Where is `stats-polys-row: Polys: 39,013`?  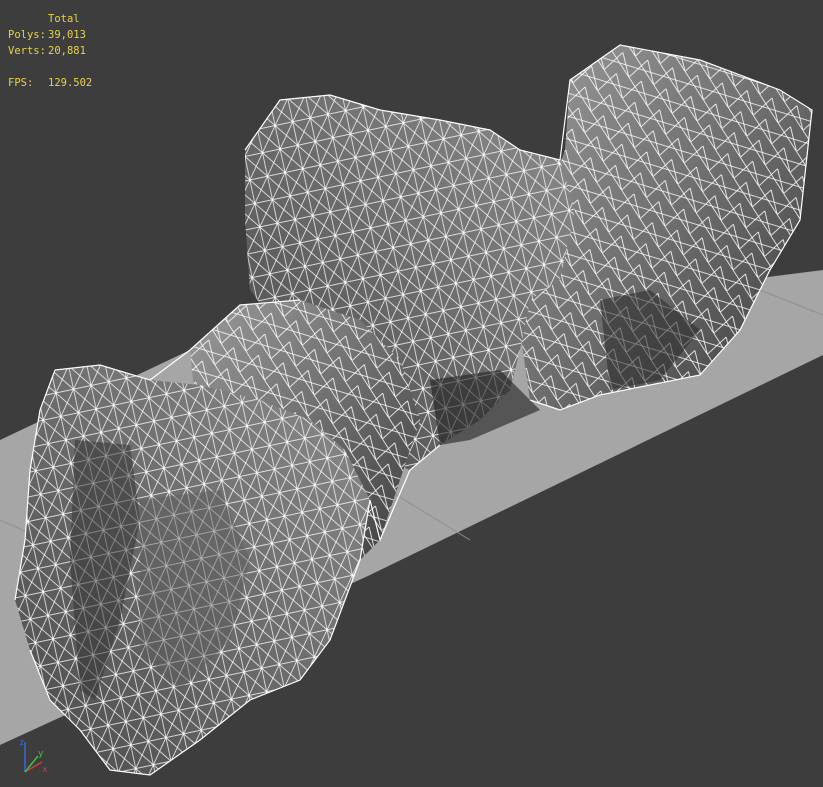
stats-polys-row: Polys: 39,013 is located at coordinates (50, 35).